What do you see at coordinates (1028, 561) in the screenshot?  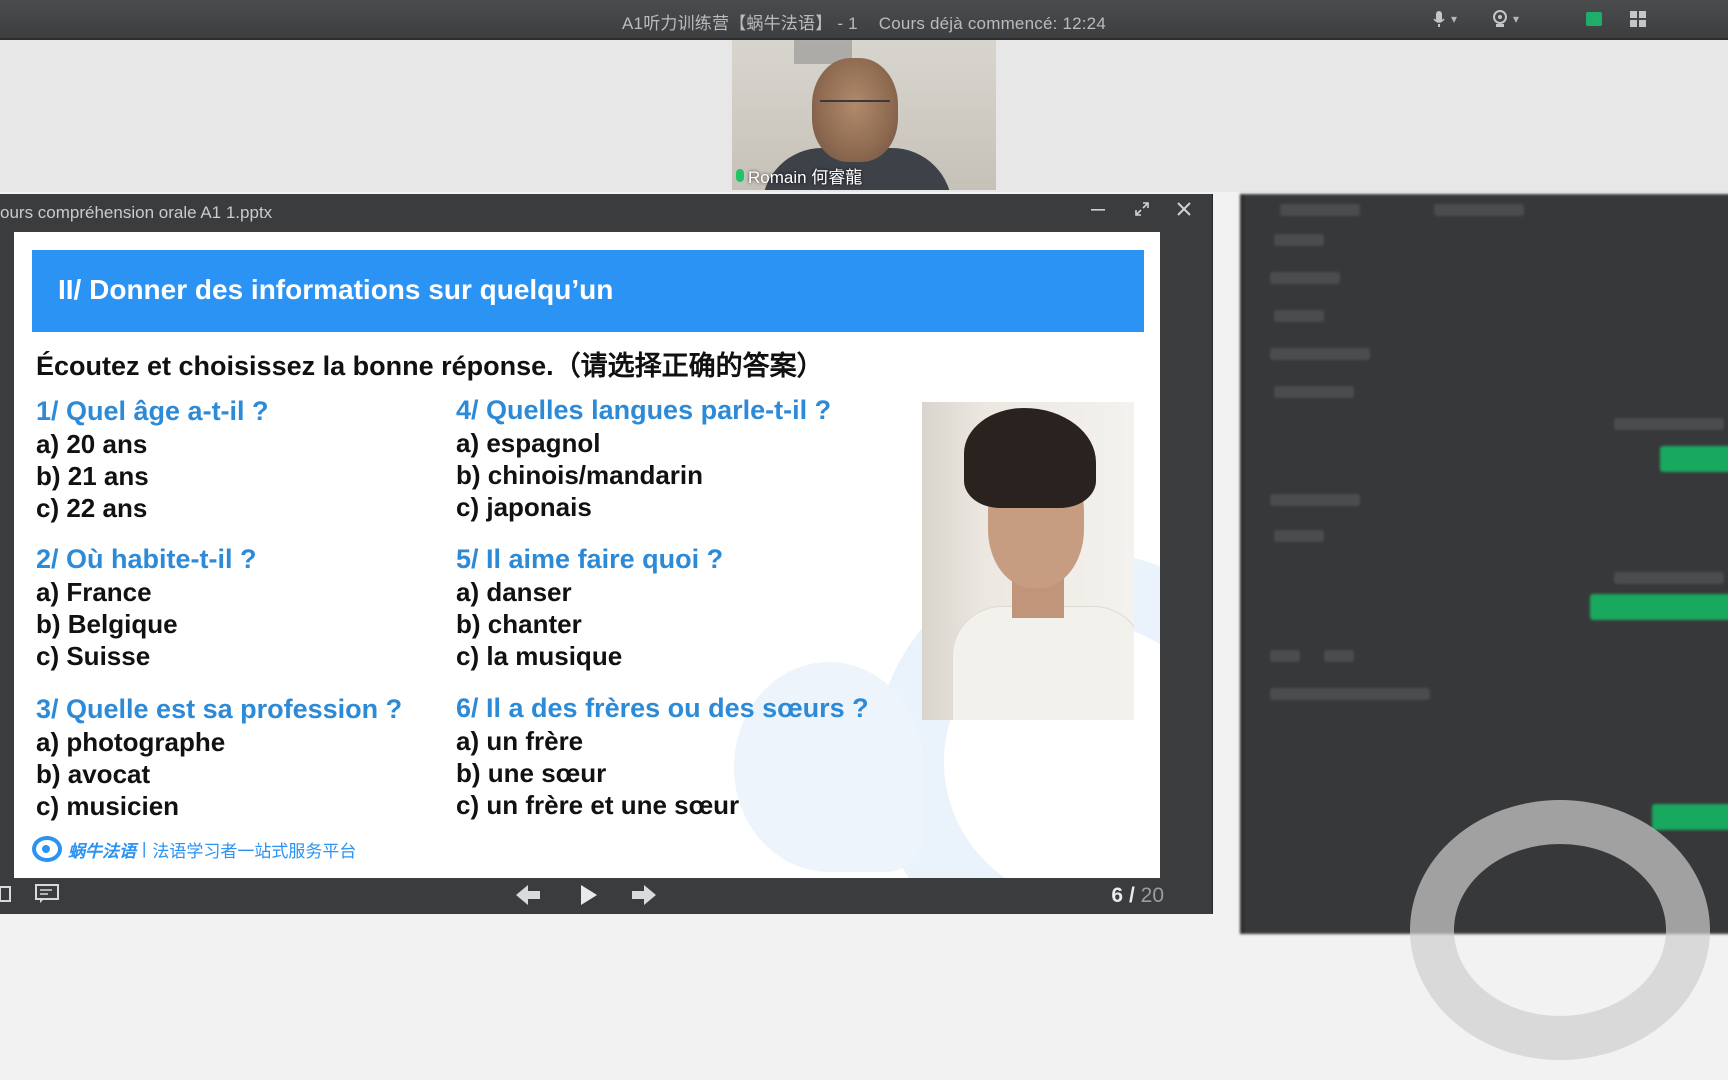 I see `portrait-photo` at bounding box center [1028, 561].